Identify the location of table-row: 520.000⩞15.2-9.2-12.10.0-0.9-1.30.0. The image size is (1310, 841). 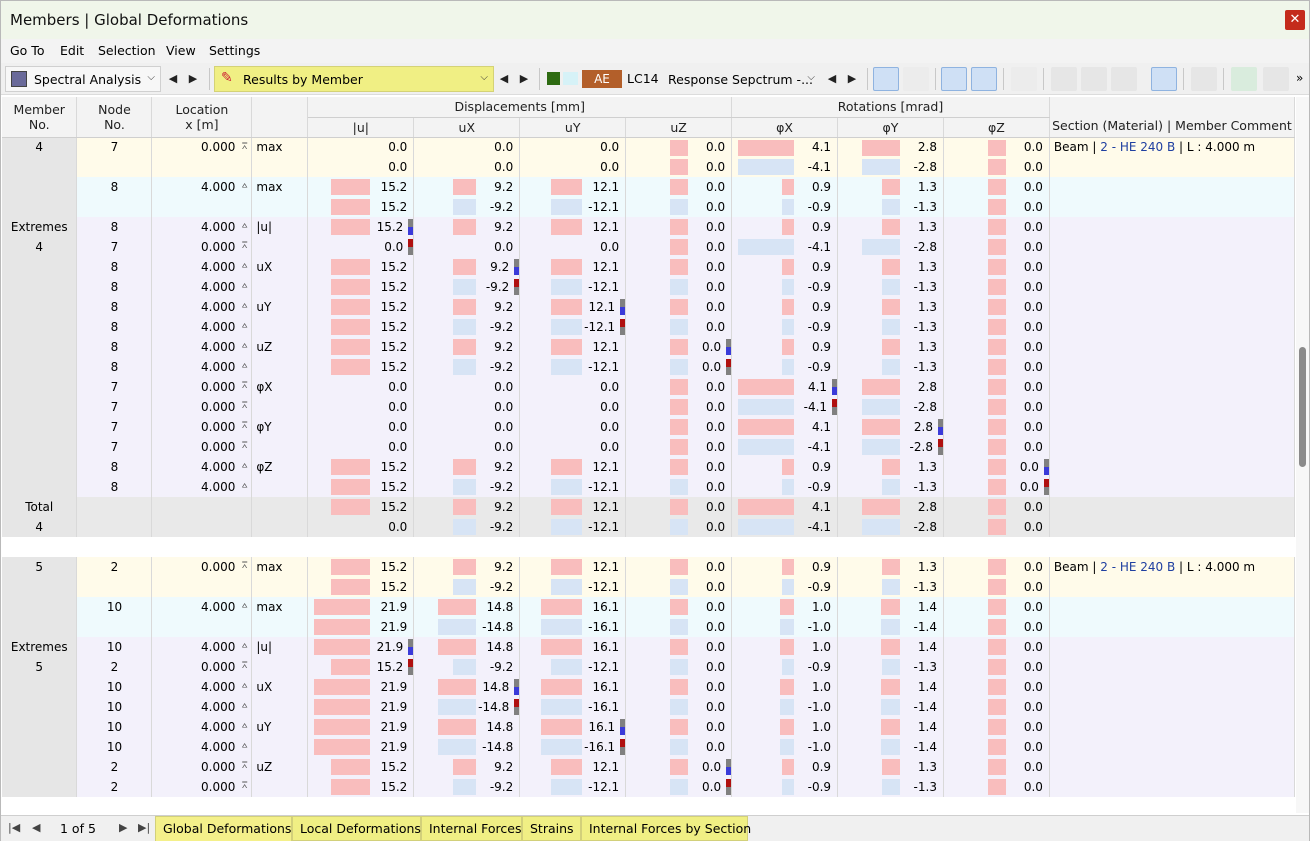
(648, 667).